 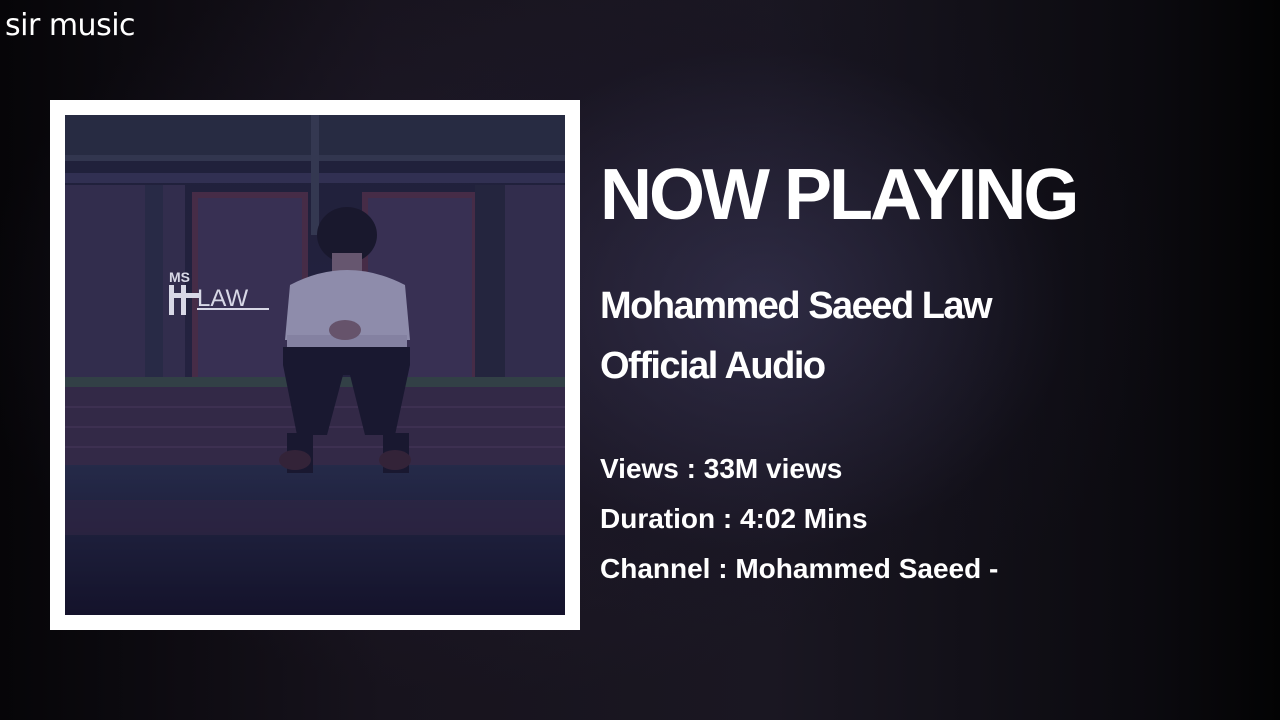 What do you see at coordinates (839, 195) in the screenshot?
I see `now-playing-heading: NOW PLAYING` at bounding box center [839, 195].